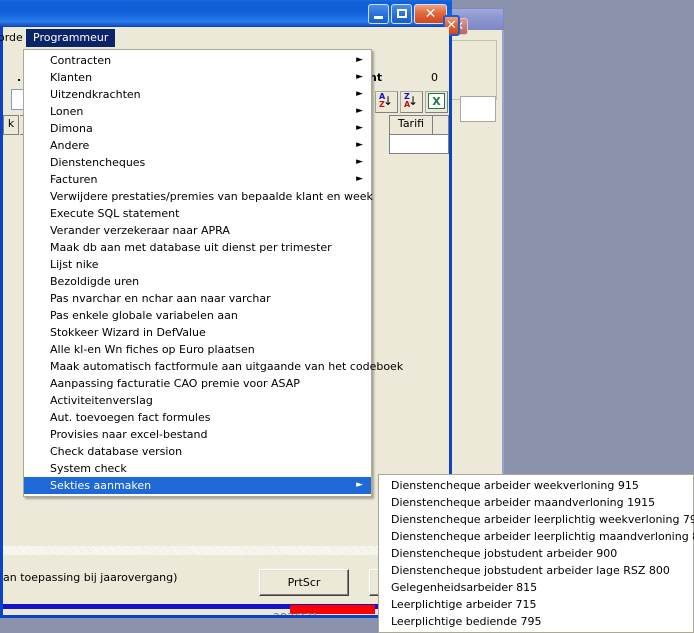 The width and height of the screenshot is (694, 633). I want to click on menu-item-label: Dimona, so click(71, 128).